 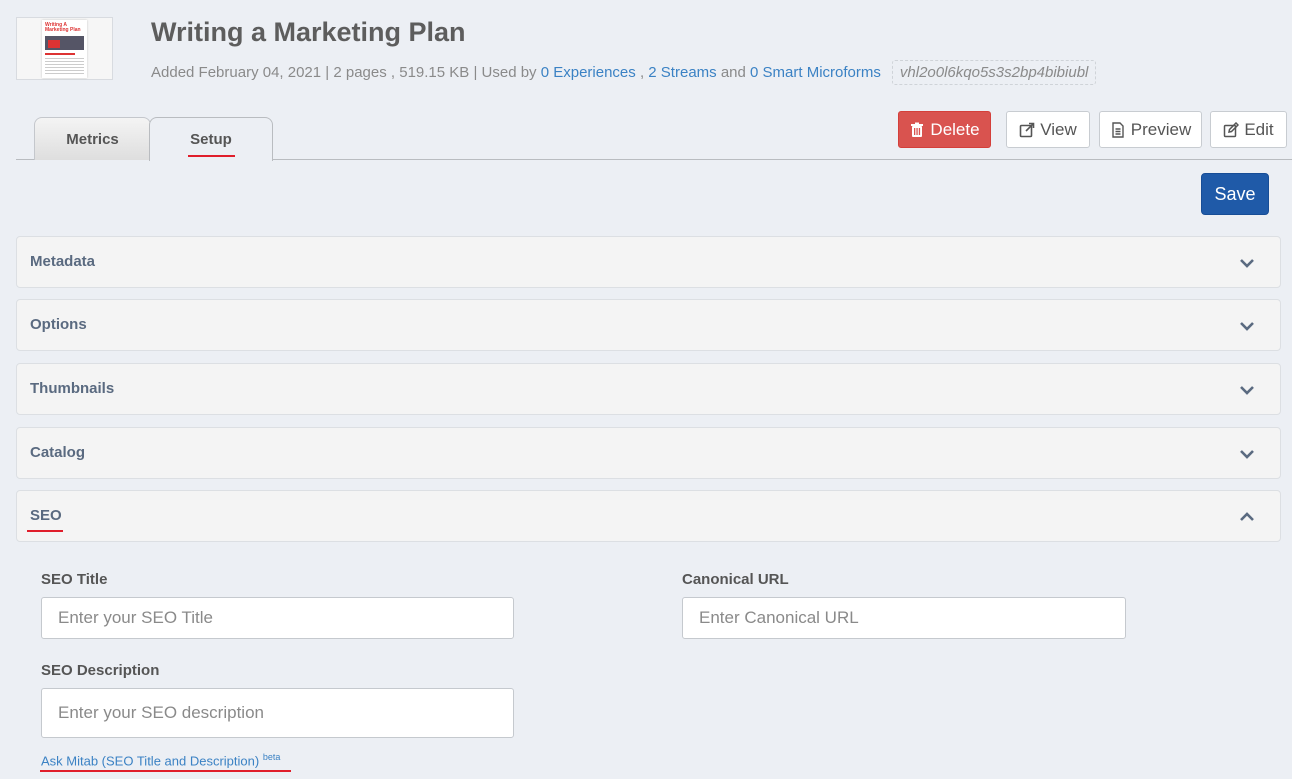 I want to click on thumbnail-page: Writing A Marketing Plan, so click(x=64, y=49).